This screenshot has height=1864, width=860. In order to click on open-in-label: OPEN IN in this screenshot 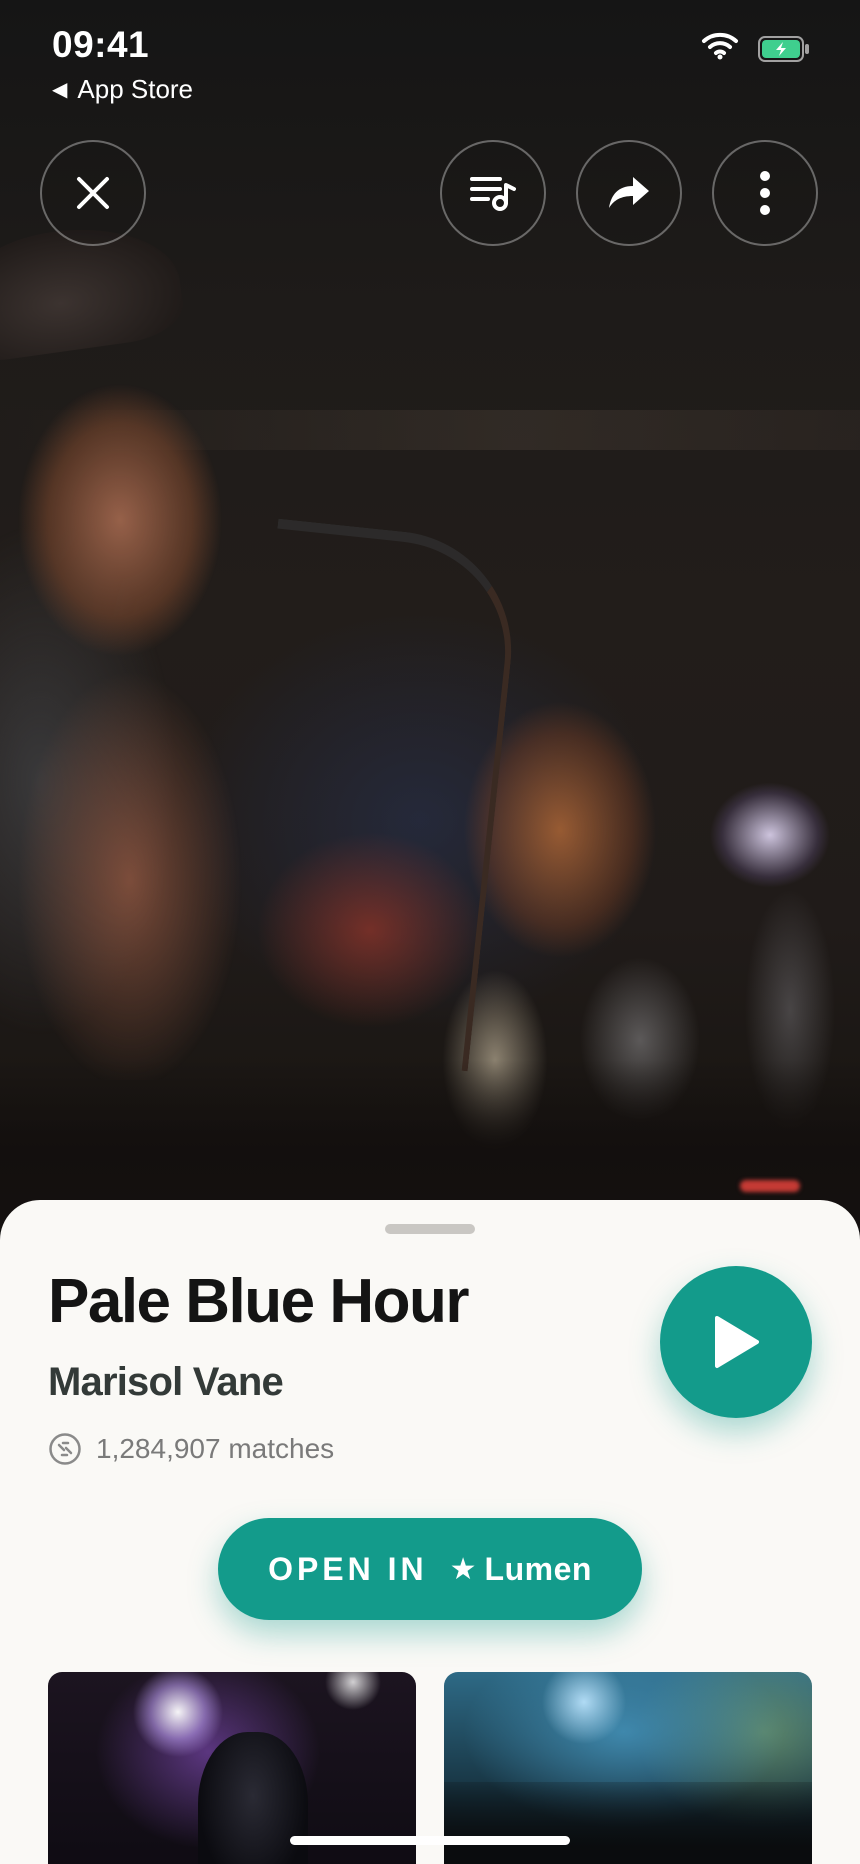, I will do `click(348, 1568)`.